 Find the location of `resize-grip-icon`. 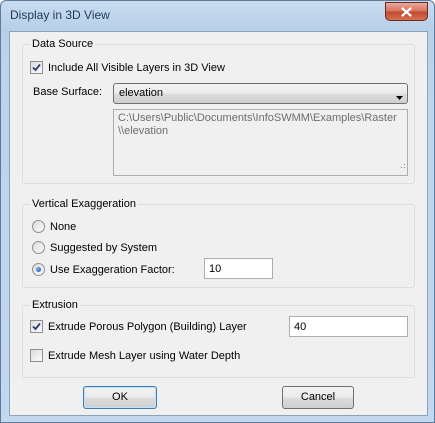

resize-grip-icon is located at coordinates (402, 167).